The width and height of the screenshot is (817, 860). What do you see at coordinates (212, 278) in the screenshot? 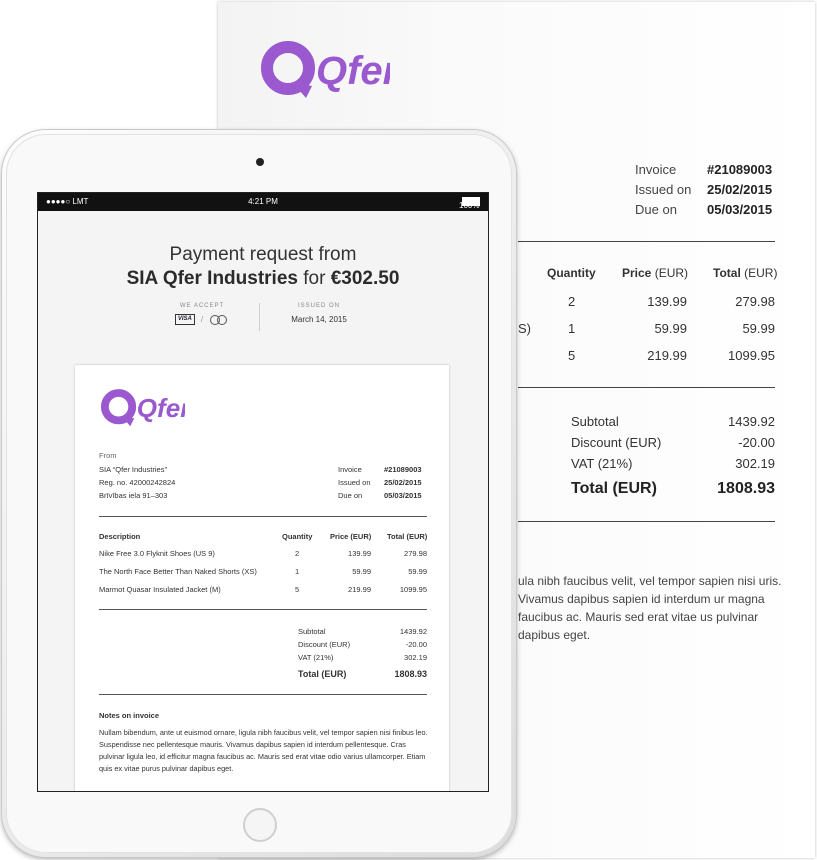
I see `company-name: SIA Qfer Industries` at bounding box center [212, 278].